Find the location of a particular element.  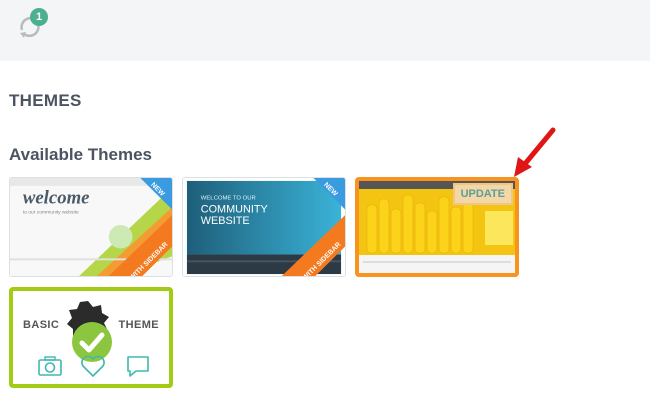

theme-name-right: THEME is located at coordinates (138, 325).